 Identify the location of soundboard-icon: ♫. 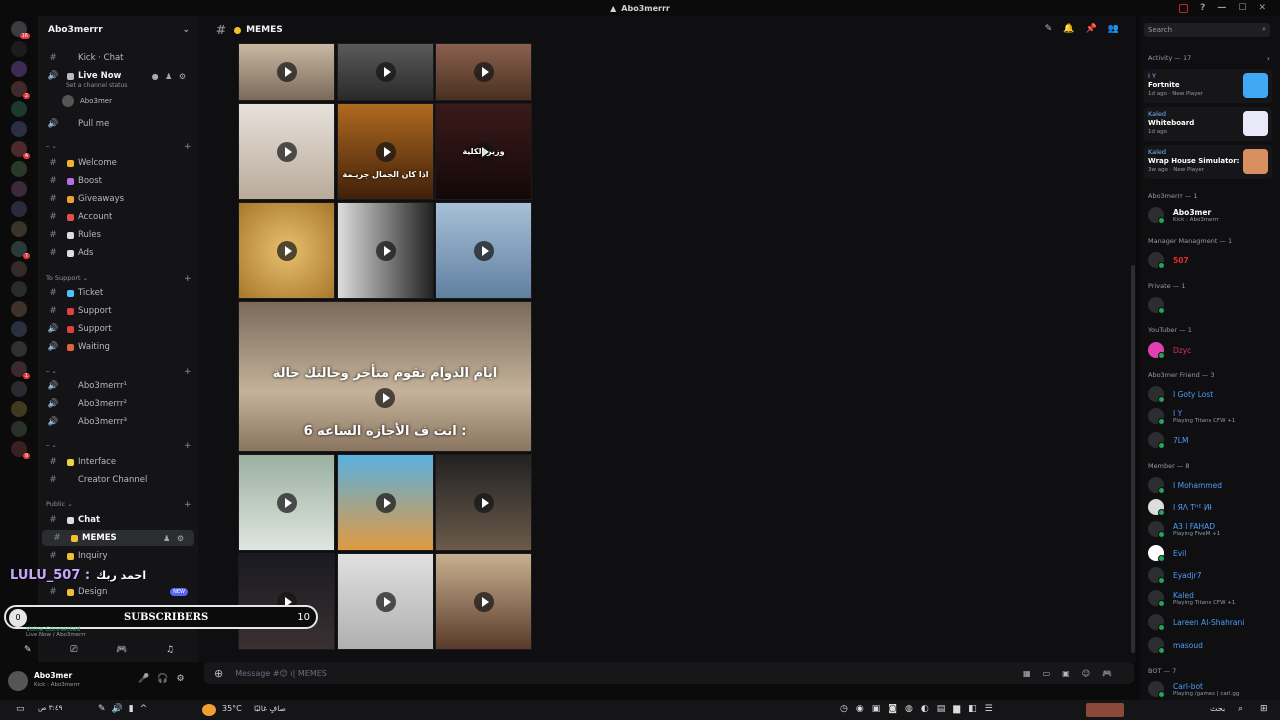
(170, 650).